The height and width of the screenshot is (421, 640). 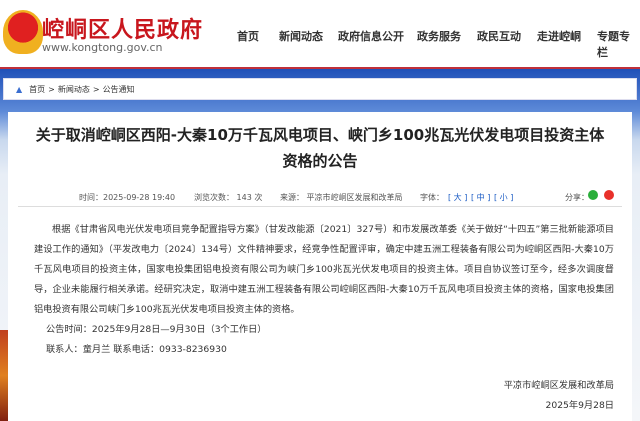 I want to click on share-label: 分享：, so click(x=577, y=197).